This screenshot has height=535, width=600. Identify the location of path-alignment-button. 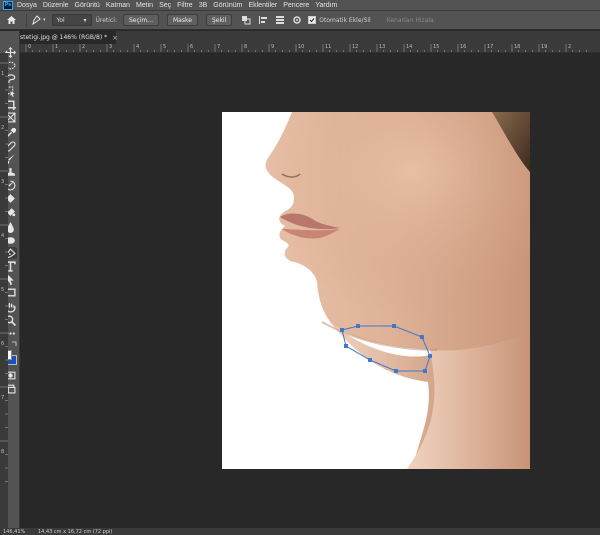
(263, 20).